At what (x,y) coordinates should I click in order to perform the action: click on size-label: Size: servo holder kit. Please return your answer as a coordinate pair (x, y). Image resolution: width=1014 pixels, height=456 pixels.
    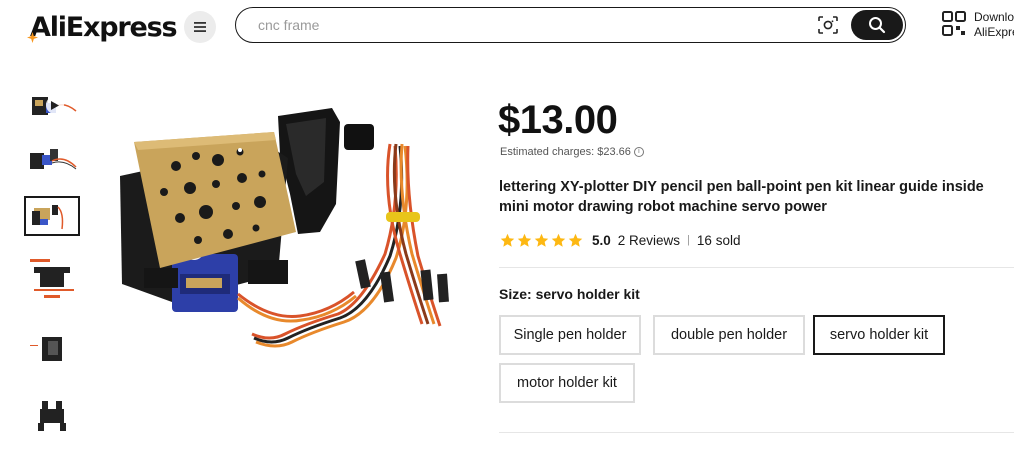
    Looking at the image, I should click on (569, 294).